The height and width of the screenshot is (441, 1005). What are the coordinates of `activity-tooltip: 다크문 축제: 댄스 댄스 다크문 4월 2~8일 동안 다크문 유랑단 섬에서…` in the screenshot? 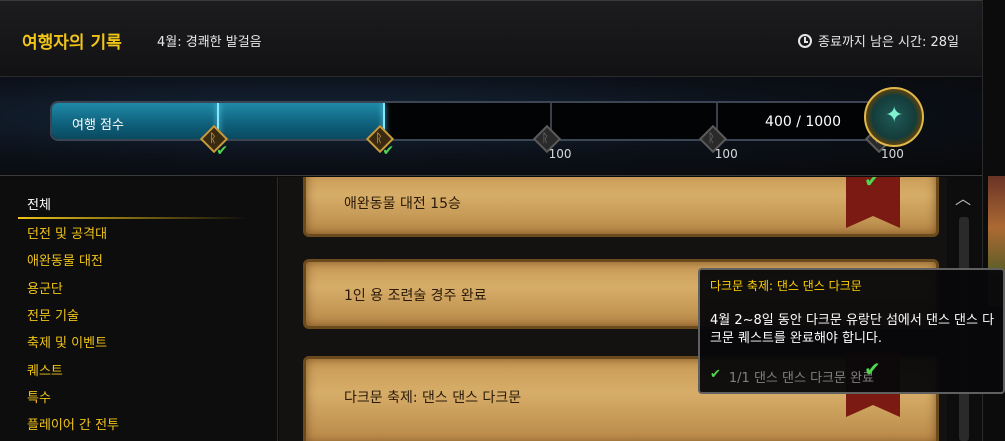 It's located at (851, 331).